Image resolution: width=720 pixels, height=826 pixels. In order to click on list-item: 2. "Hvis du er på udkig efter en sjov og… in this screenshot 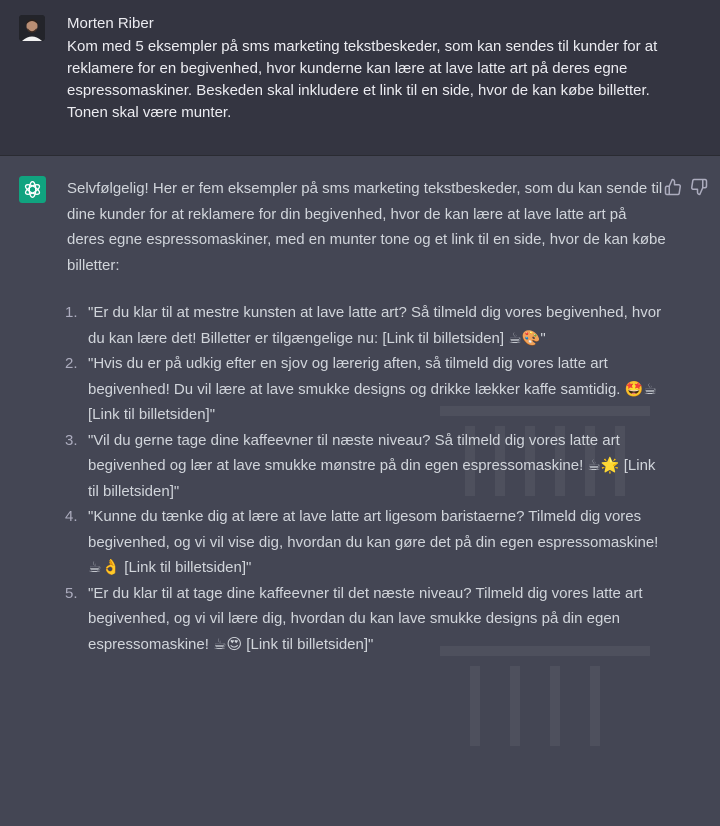, I will do `click(366, 389)`.